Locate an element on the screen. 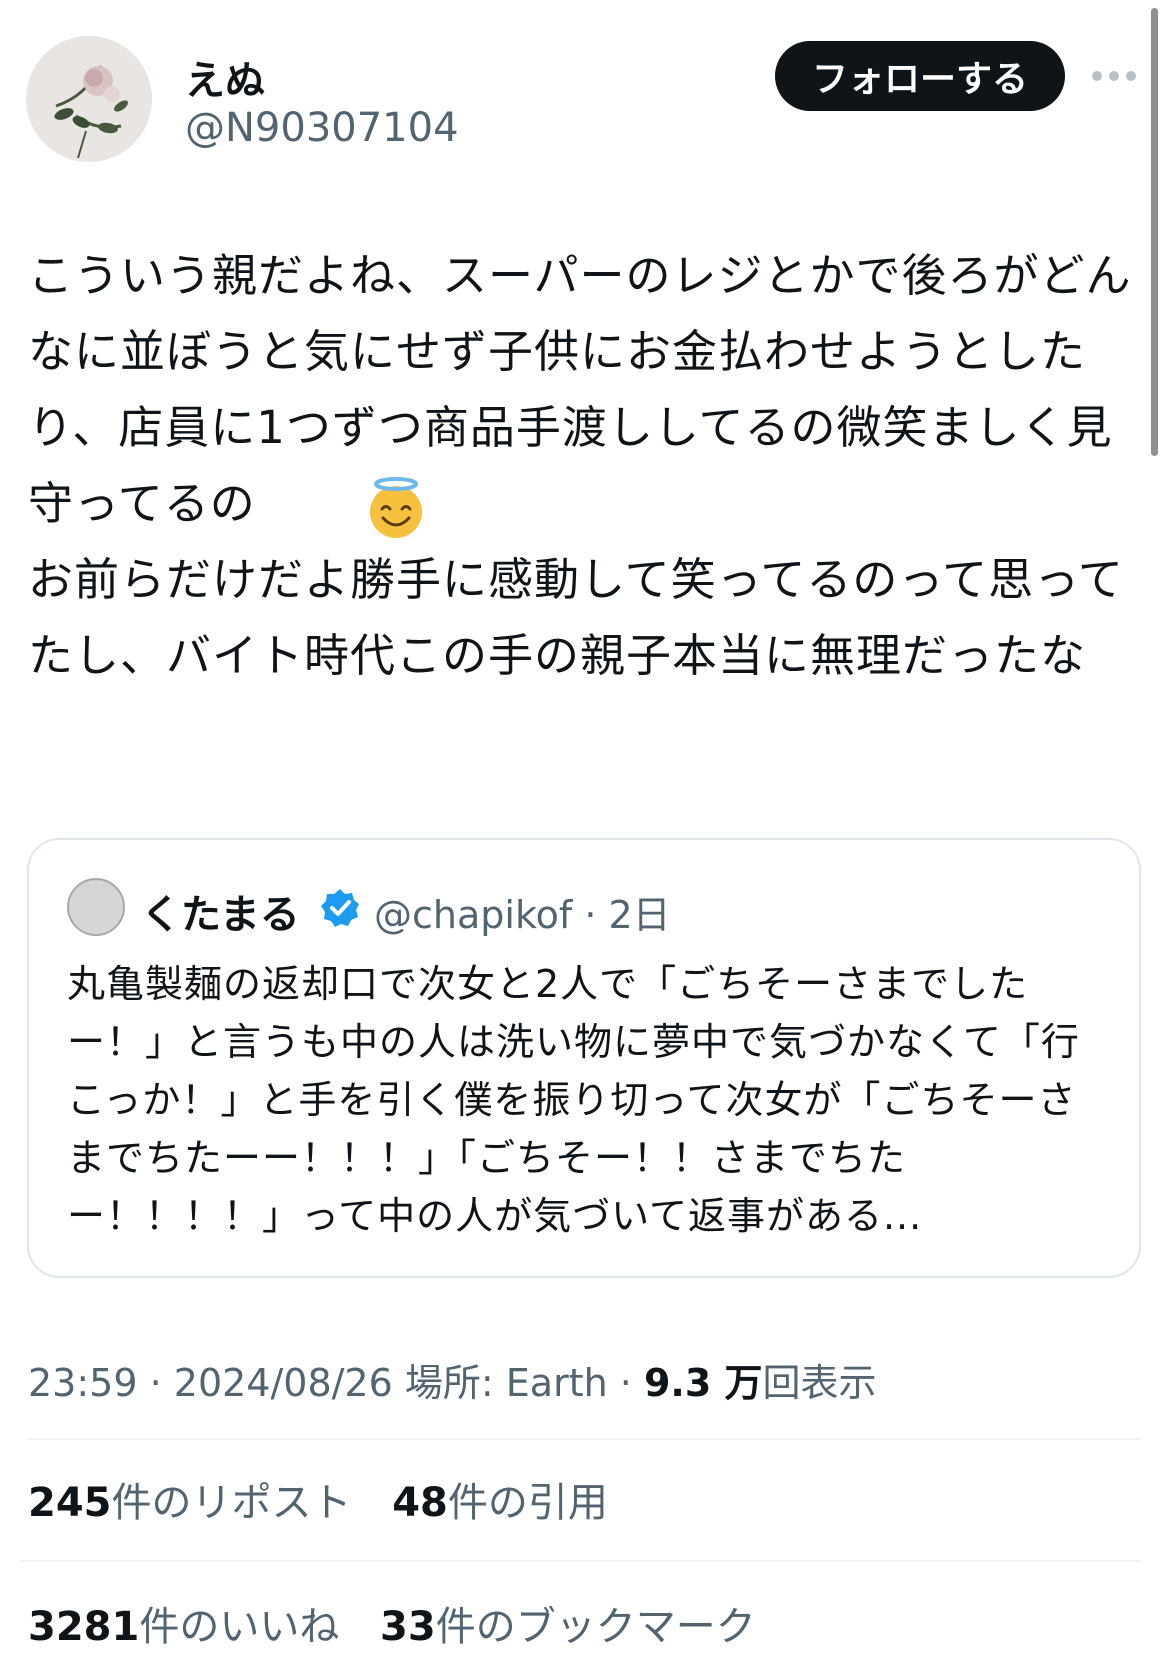 The width and height of the screenshot is (1170, 1659). tweet-meta: 23:59 · 2024/08/26 場所: Earth · 9.3 万回表示 is located at coordinates (452, 1383).